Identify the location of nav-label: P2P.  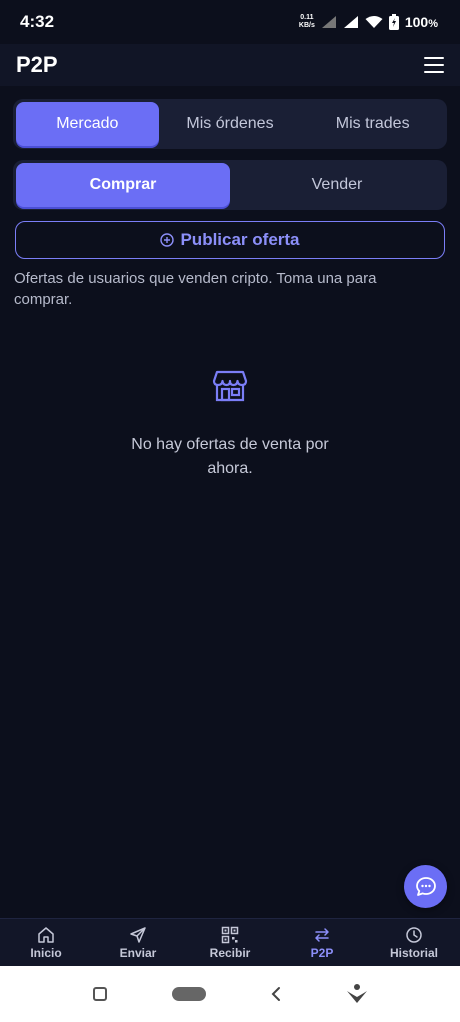
(322, 952).